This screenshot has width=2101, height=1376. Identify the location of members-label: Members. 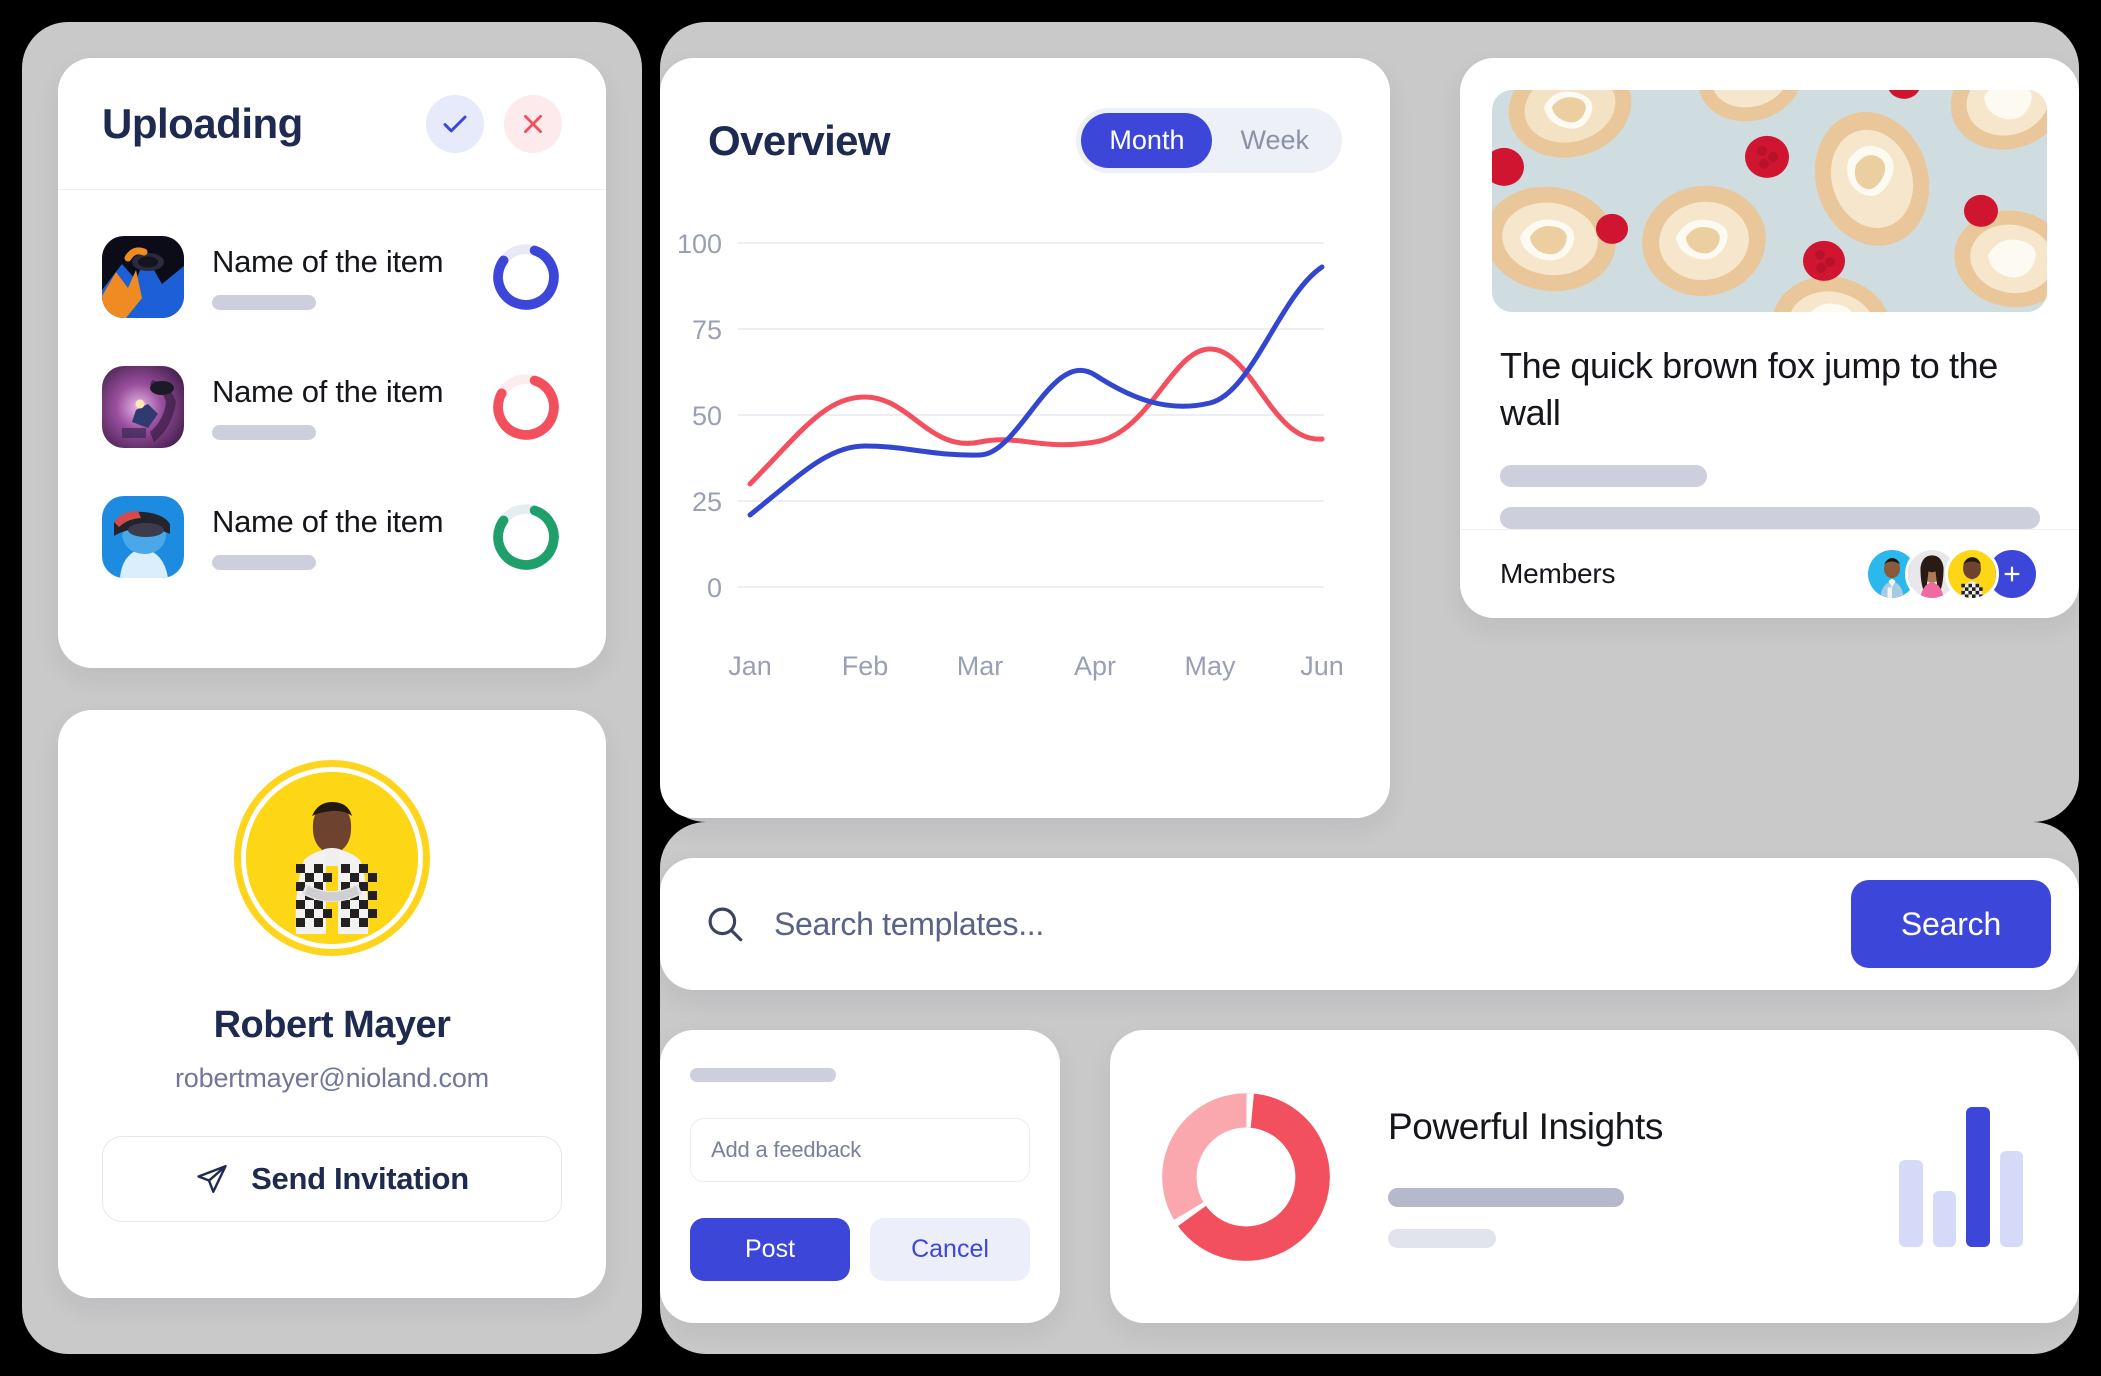
(1558, 573).